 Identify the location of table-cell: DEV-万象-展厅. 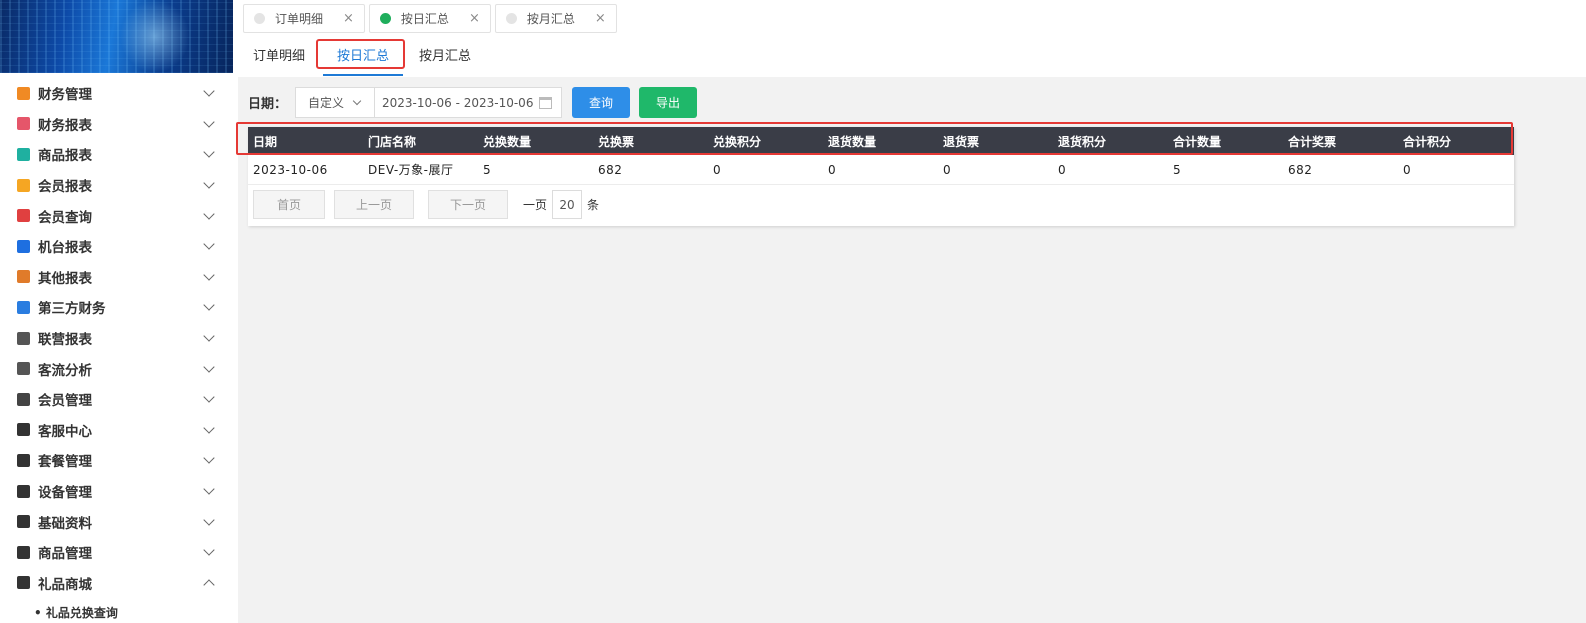
(411, 170).